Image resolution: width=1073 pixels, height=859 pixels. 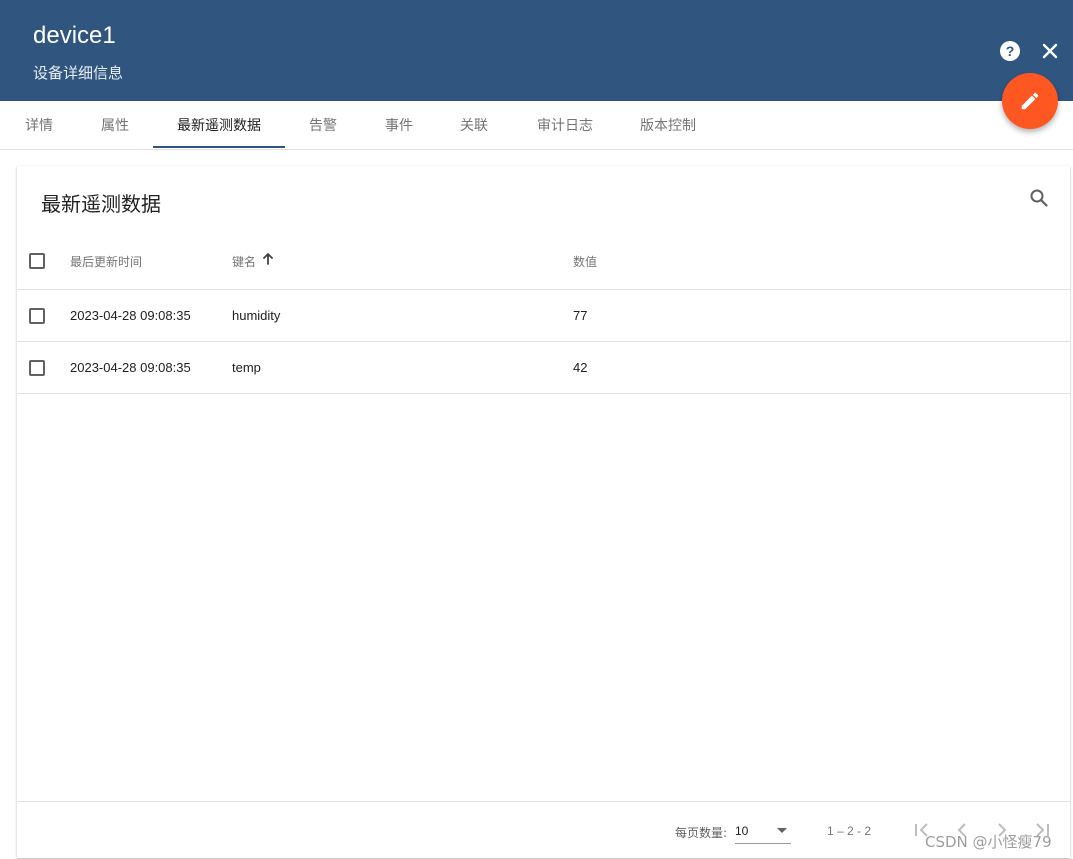 What do you see at coordinates (701, 833) in the screenshot?
I see `page-size-label: 每页数量:` at bounding box center [701, 833].